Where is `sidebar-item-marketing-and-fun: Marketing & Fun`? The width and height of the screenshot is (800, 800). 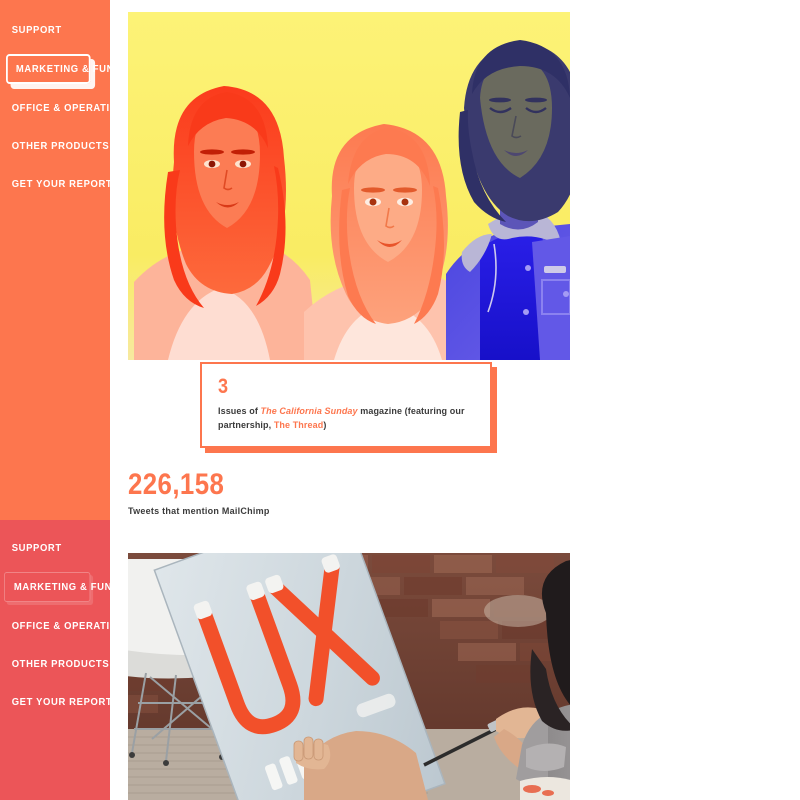
sidebar-item-marketing-and-fun: Marketing & Fun is located at coordinates (59, 69).